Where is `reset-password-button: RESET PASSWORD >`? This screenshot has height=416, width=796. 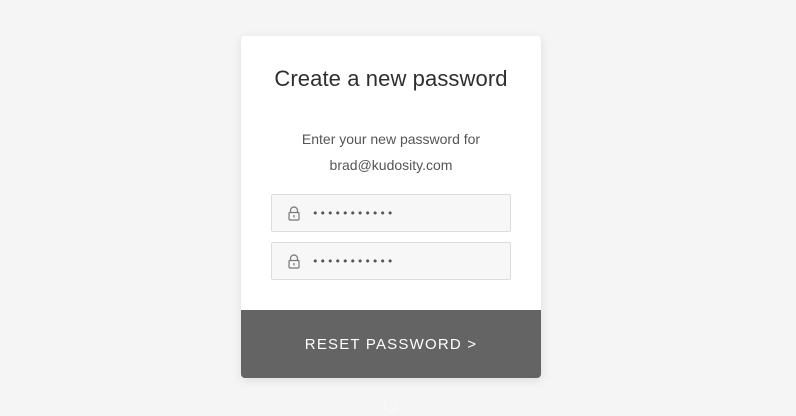 reset-password-button: RESET PASSWORD > is located at coordinates (391, 344).